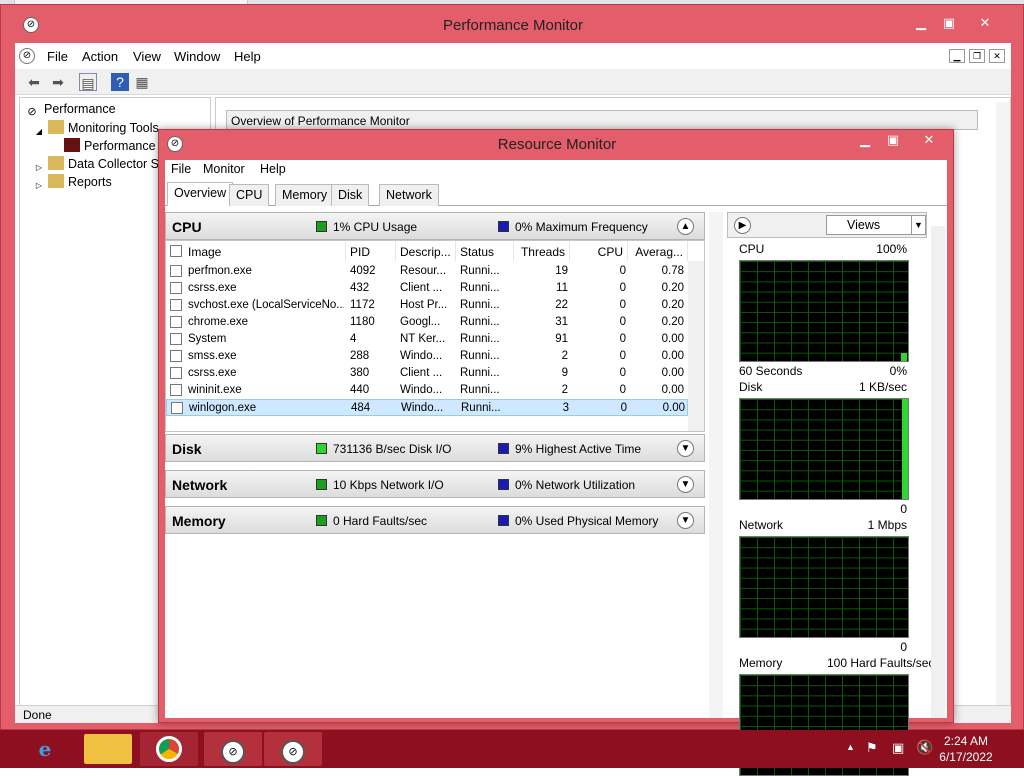 This screenshot has width=1024, height=776. Describe the element at coordinates (556, 170) in the screenshot. I see `rm-menu-bar: File Monitor Help` at that location.